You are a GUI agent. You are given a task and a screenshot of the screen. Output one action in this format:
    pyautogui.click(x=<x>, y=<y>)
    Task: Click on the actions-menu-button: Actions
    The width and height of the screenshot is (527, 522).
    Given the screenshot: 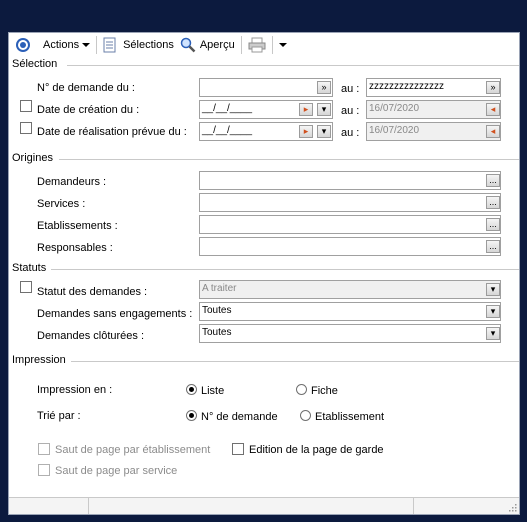 What is the action you would take?
    pyautogui.click(x=66, y=45)
    